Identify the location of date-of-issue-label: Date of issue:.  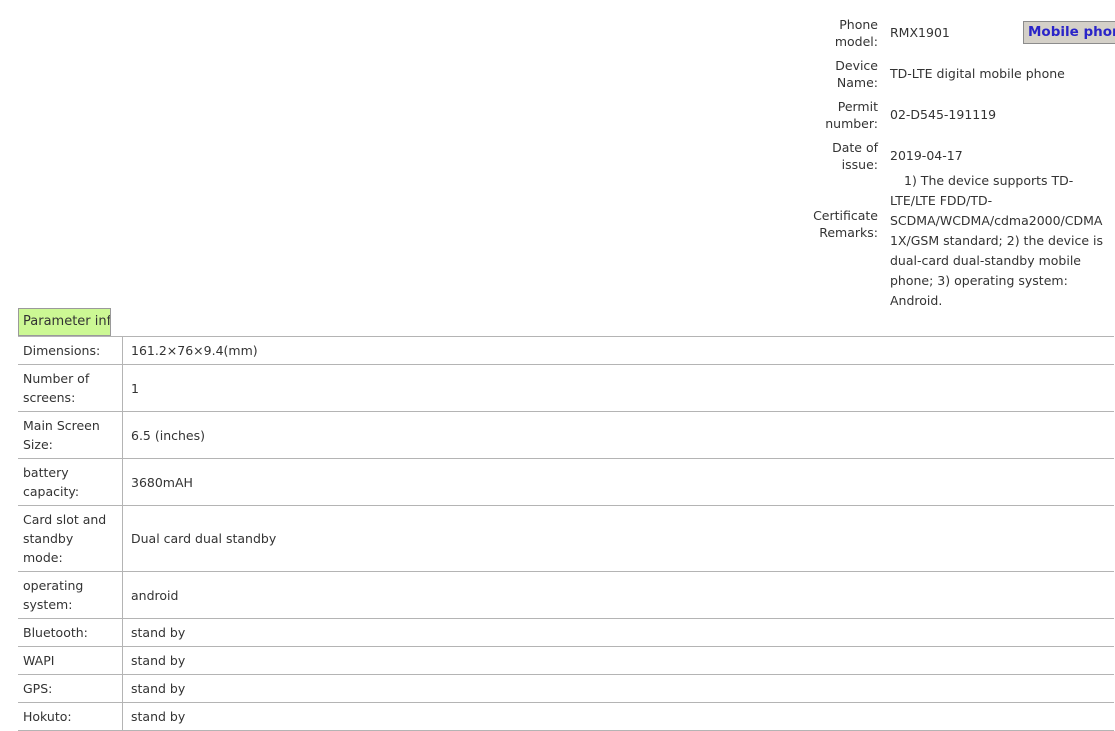
(855, 156).